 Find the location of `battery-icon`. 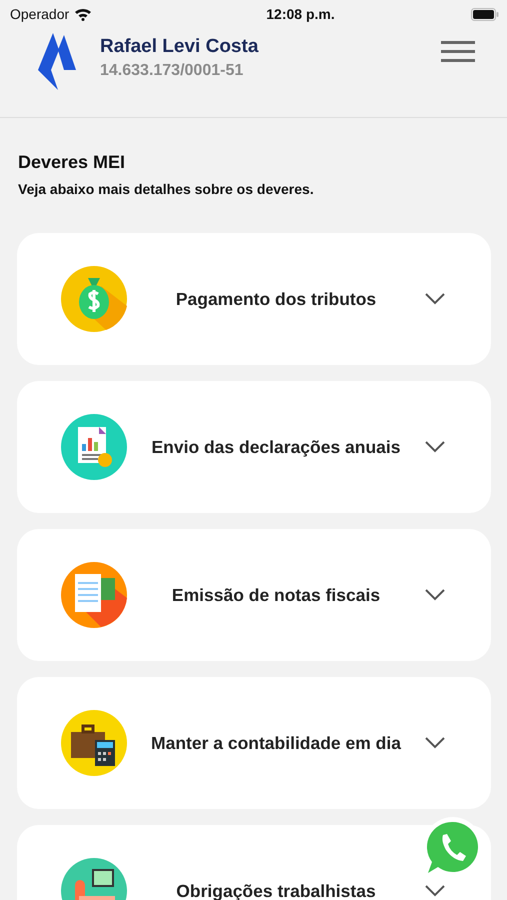

battery-icon is located at coordinates (484, 14).